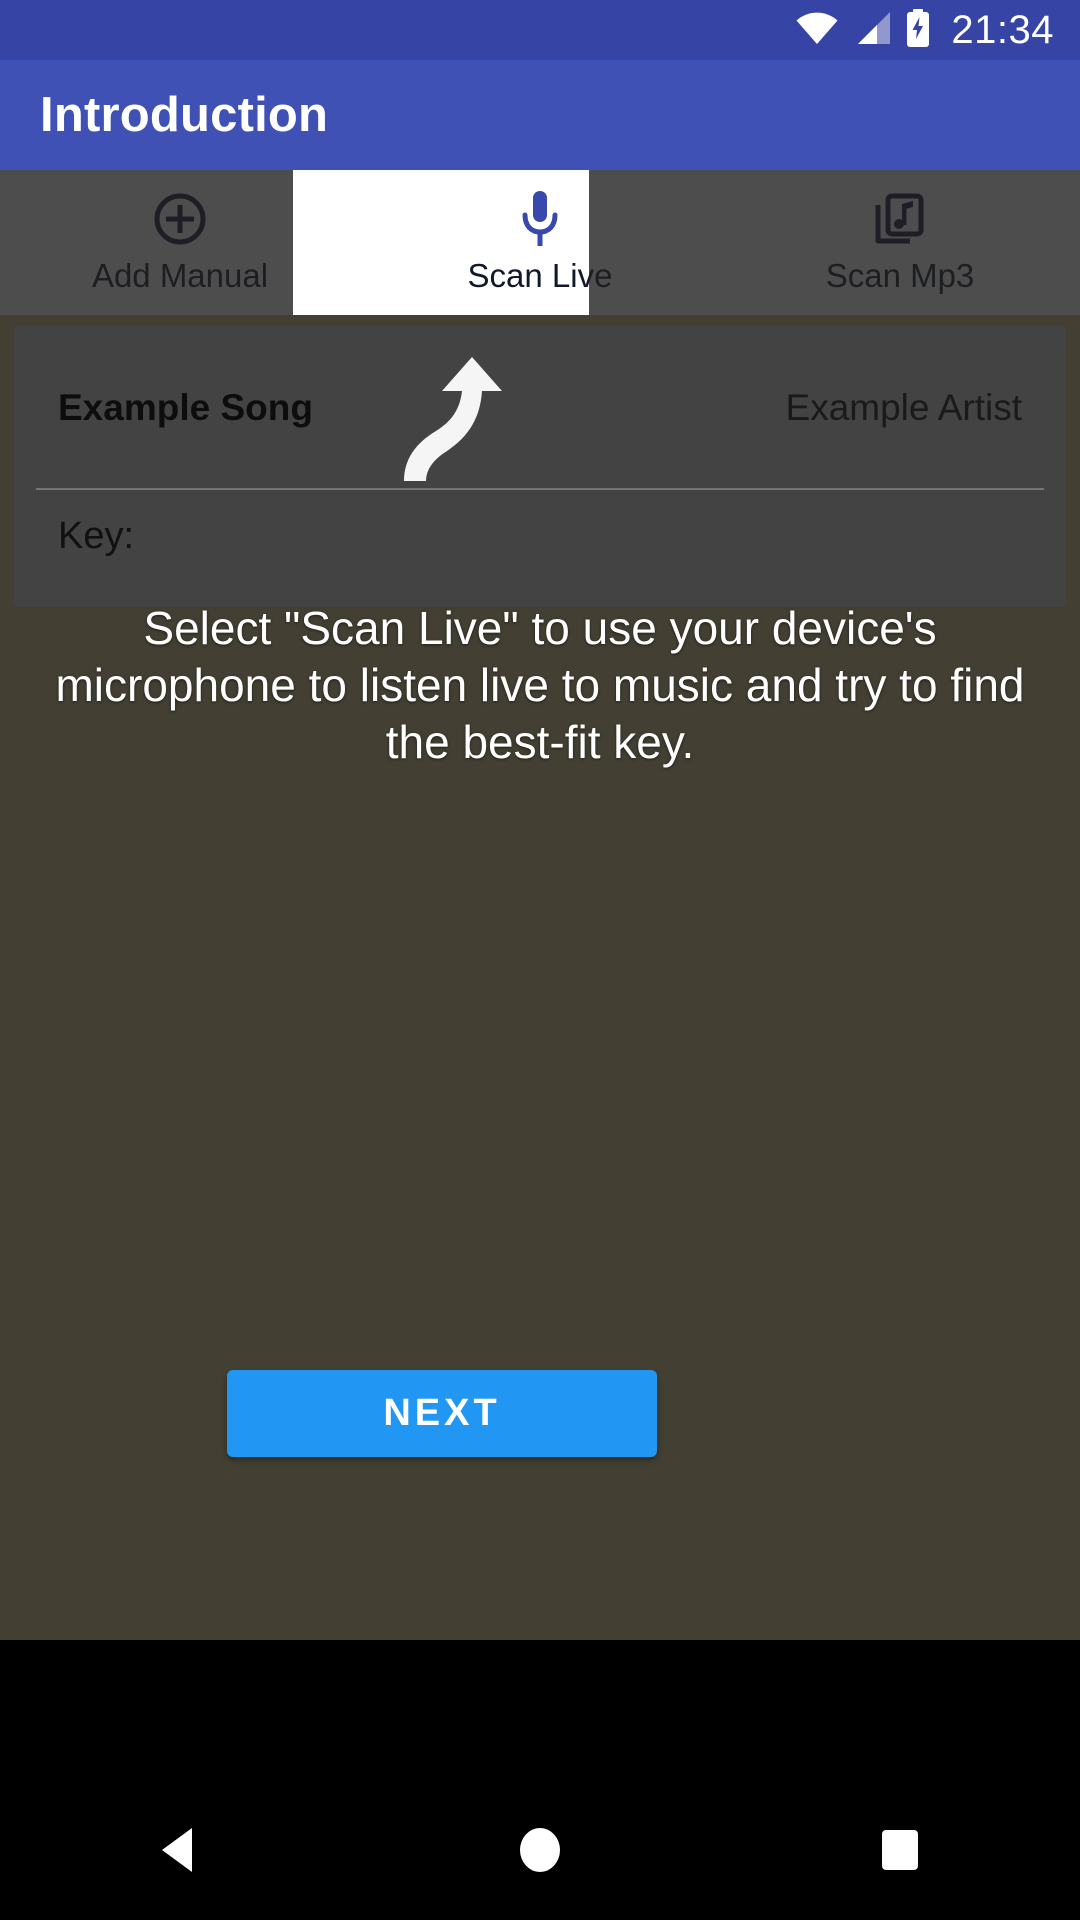 Image resolution: width=1080 pixels, height=1920 pixels. Describe the element at coordinates (872, 30) in the screenshot. I see `cell-signal-icon` at that location.